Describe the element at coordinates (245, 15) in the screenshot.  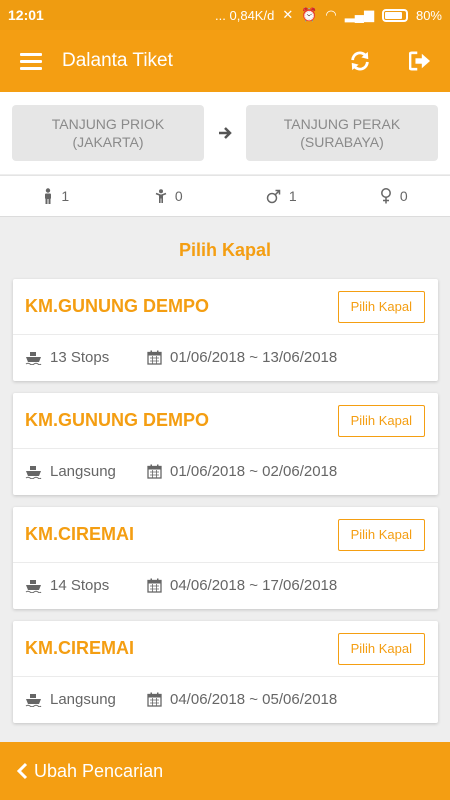
I see `network-speed: ... 0,84K/d` at that location.